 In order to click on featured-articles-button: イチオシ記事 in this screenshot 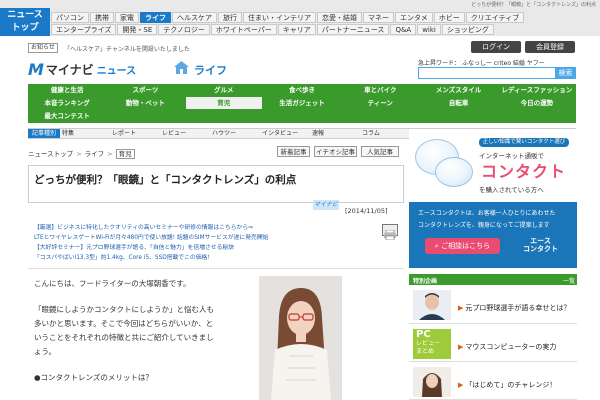, I will do `click(335, 151)`.